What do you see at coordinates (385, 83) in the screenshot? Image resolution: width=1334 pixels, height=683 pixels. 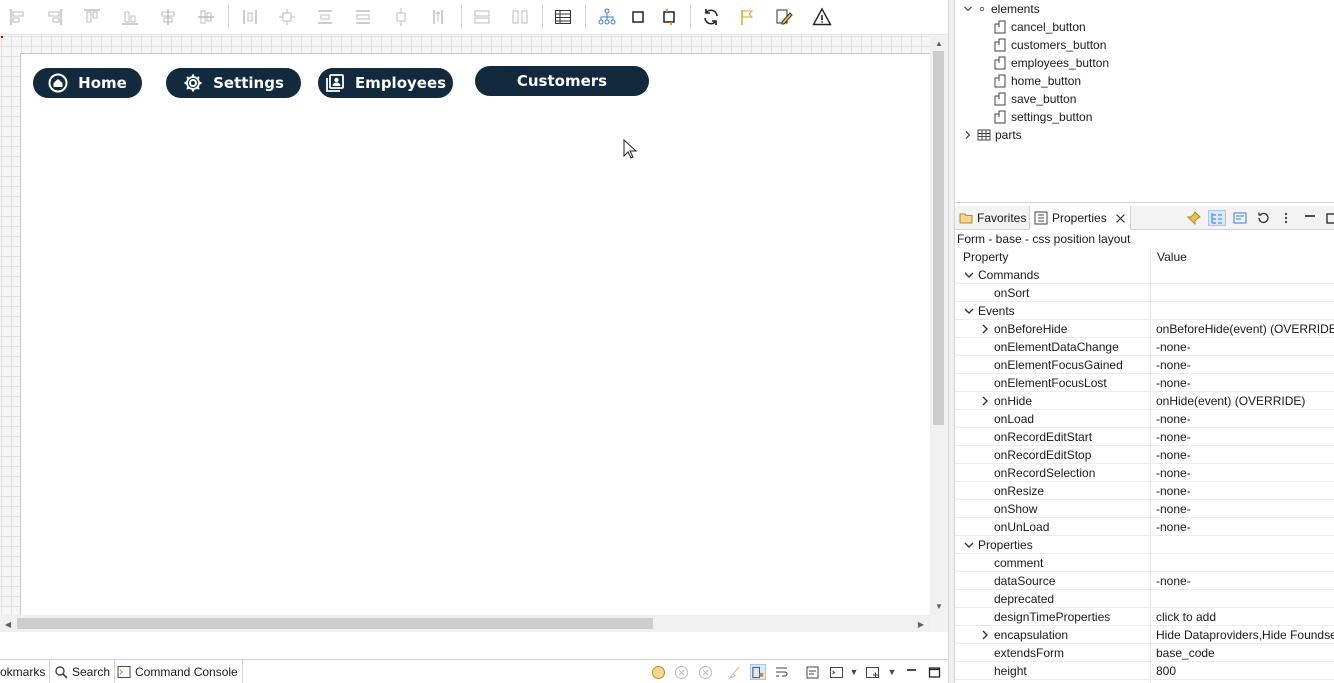 I see `employees-button: Employees` at bounding box center [385, 83].